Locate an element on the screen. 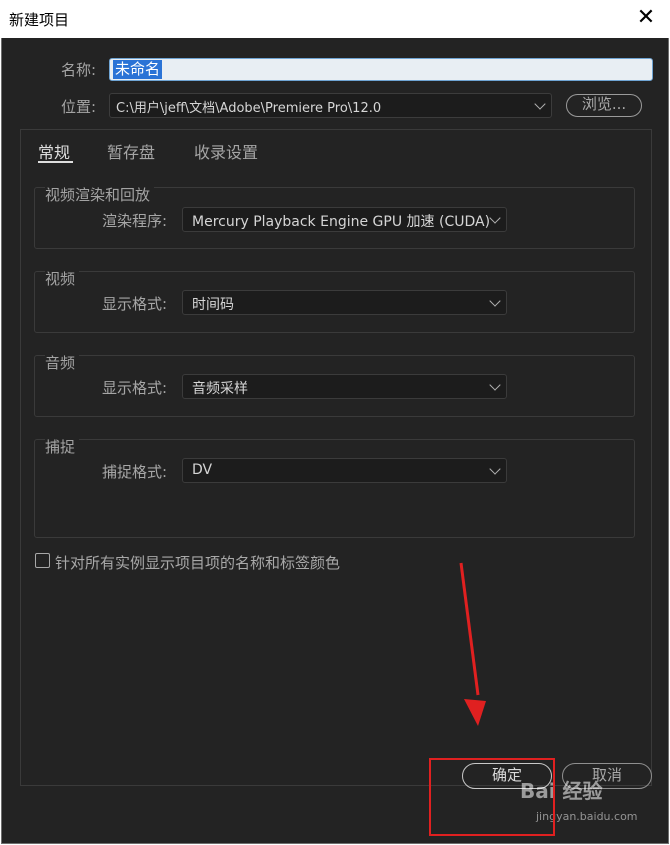 Image resolution: width=670 pixels, height=845 pixels. video-display-format-select: 时间码 is located at coordinates (344, 302).